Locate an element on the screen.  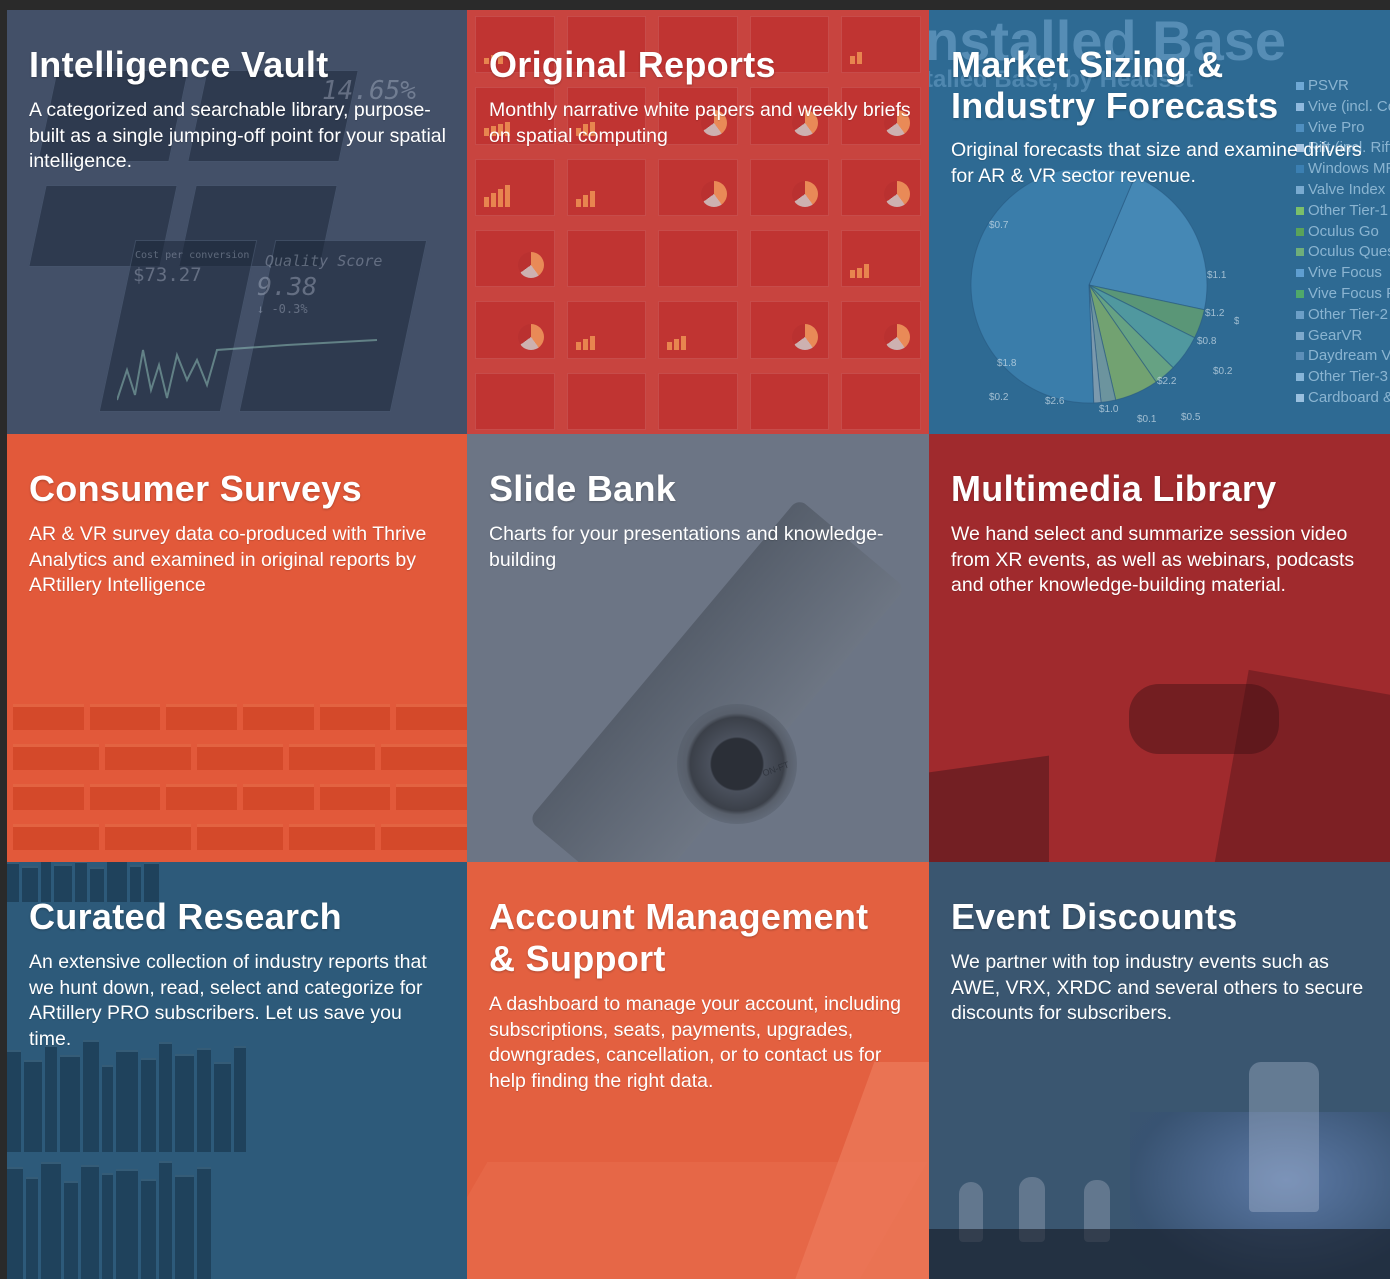
tile-title: Slide Bank is located at coordinates (583, 488).